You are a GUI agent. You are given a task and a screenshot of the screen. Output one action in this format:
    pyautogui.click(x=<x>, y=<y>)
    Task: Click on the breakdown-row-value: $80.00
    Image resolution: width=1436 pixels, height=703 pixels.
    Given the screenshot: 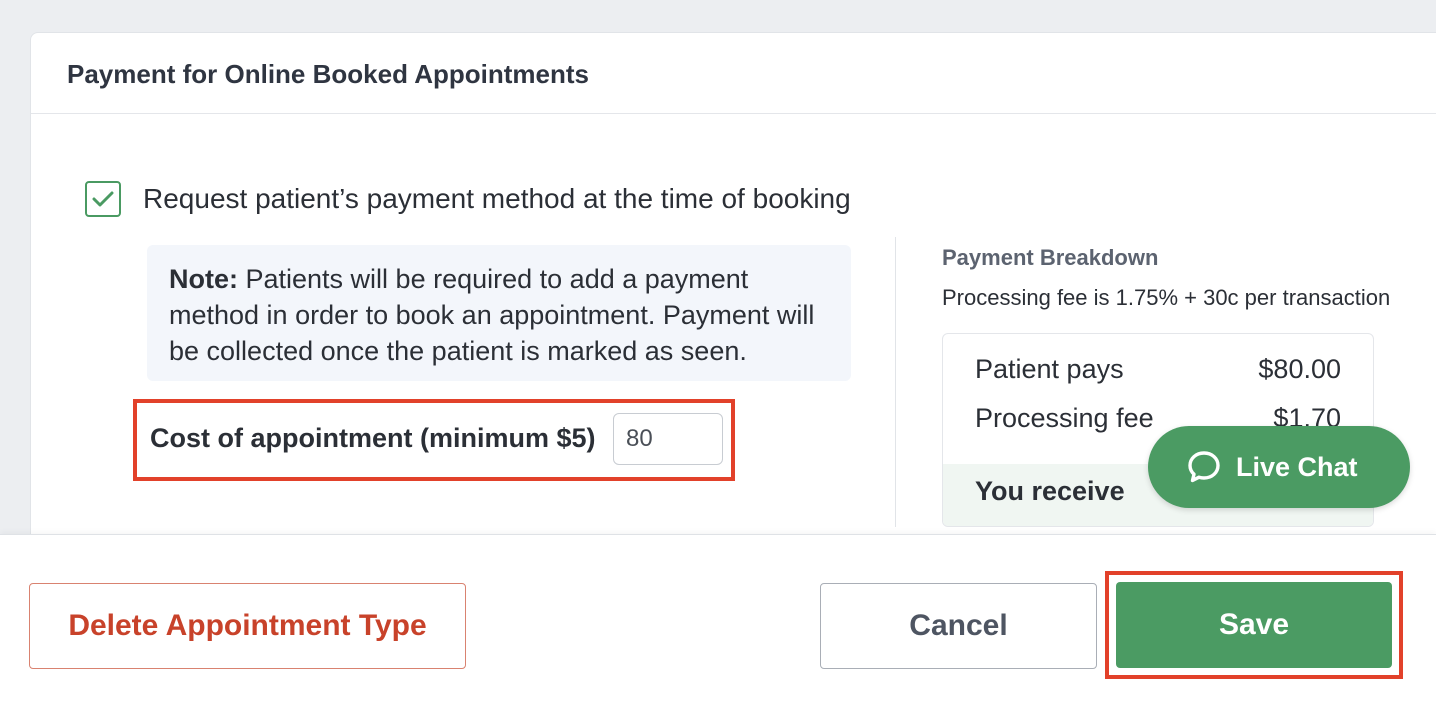 What is the action you would take?
    pyautogui.click(x=1299, y=369)
    